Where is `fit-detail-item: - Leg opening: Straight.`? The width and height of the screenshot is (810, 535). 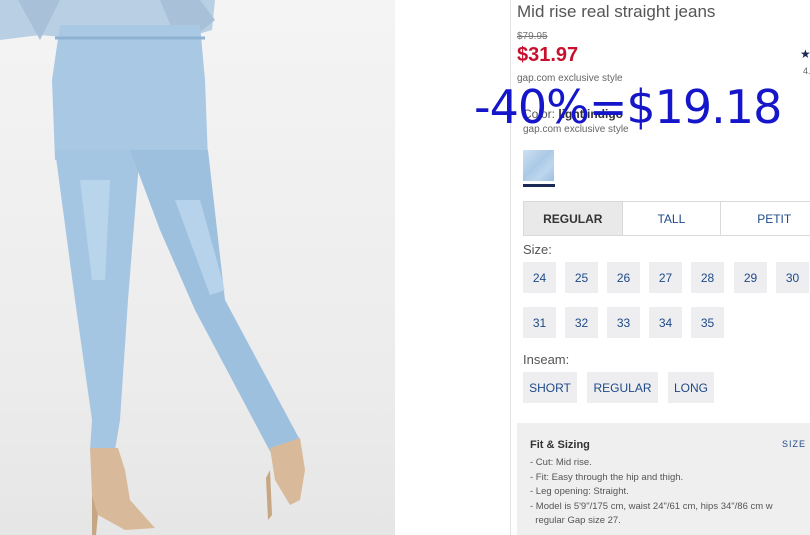 fit-detail-item: - Leg opening: Straight. is located at coordinates (579, 491).